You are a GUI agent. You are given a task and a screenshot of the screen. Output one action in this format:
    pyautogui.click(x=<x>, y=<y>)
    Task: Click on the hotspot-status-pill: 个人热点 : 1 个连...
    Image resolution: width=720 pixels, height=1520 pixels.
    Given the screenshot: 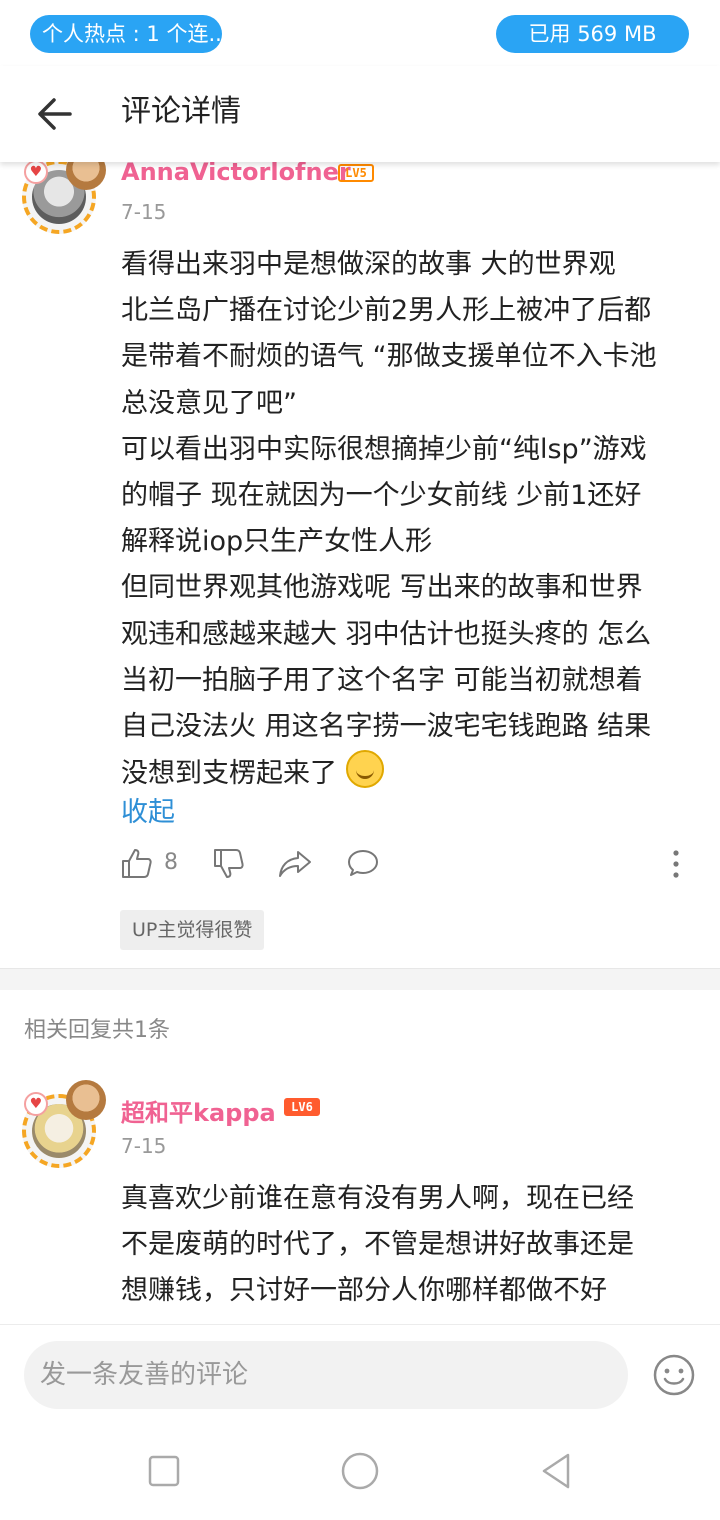 What is the action you would take?
    pyautogui.click(x=126, y=34)
    